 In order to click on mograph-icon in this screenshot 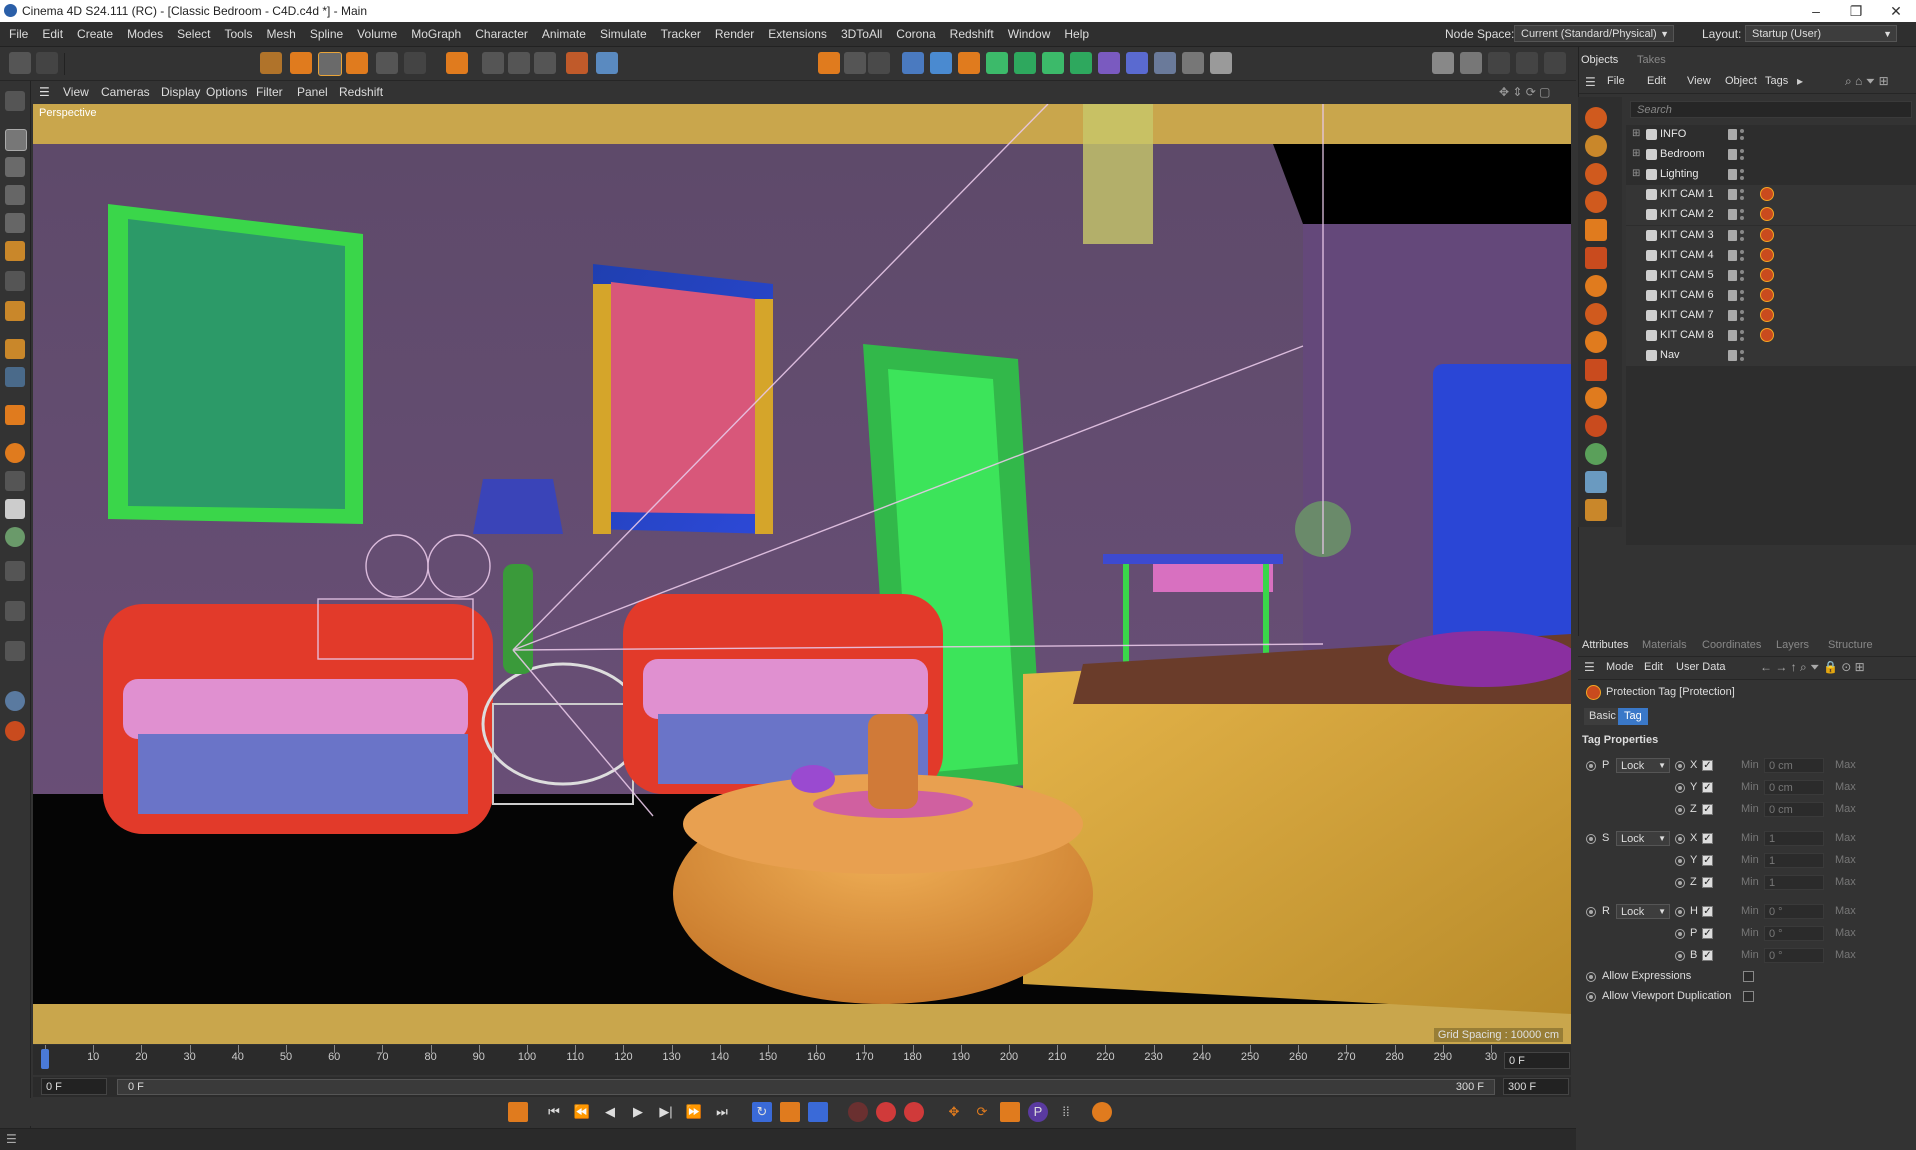, I will do `click(1081, 63)`.